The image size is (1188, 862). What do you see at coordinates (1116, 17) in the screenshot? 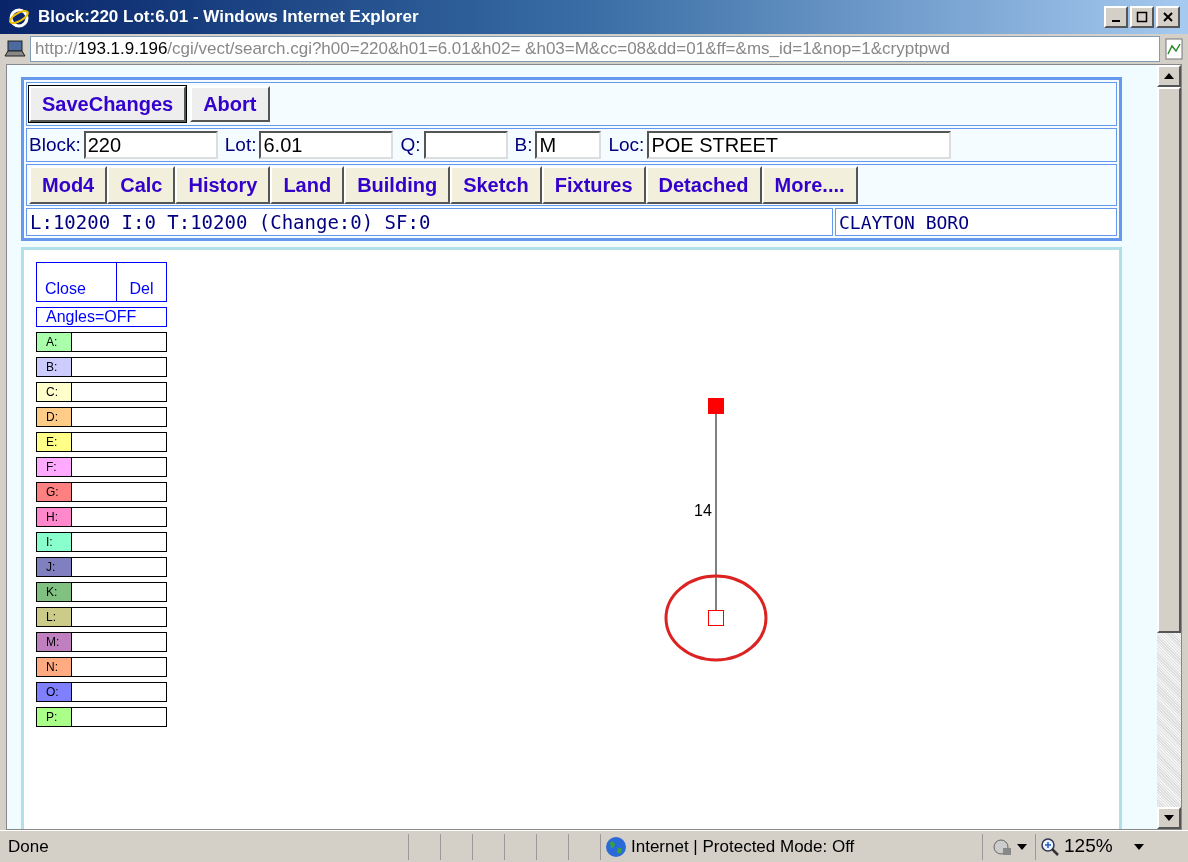
I see `minimize-button` at bounding box center [1116, 17].